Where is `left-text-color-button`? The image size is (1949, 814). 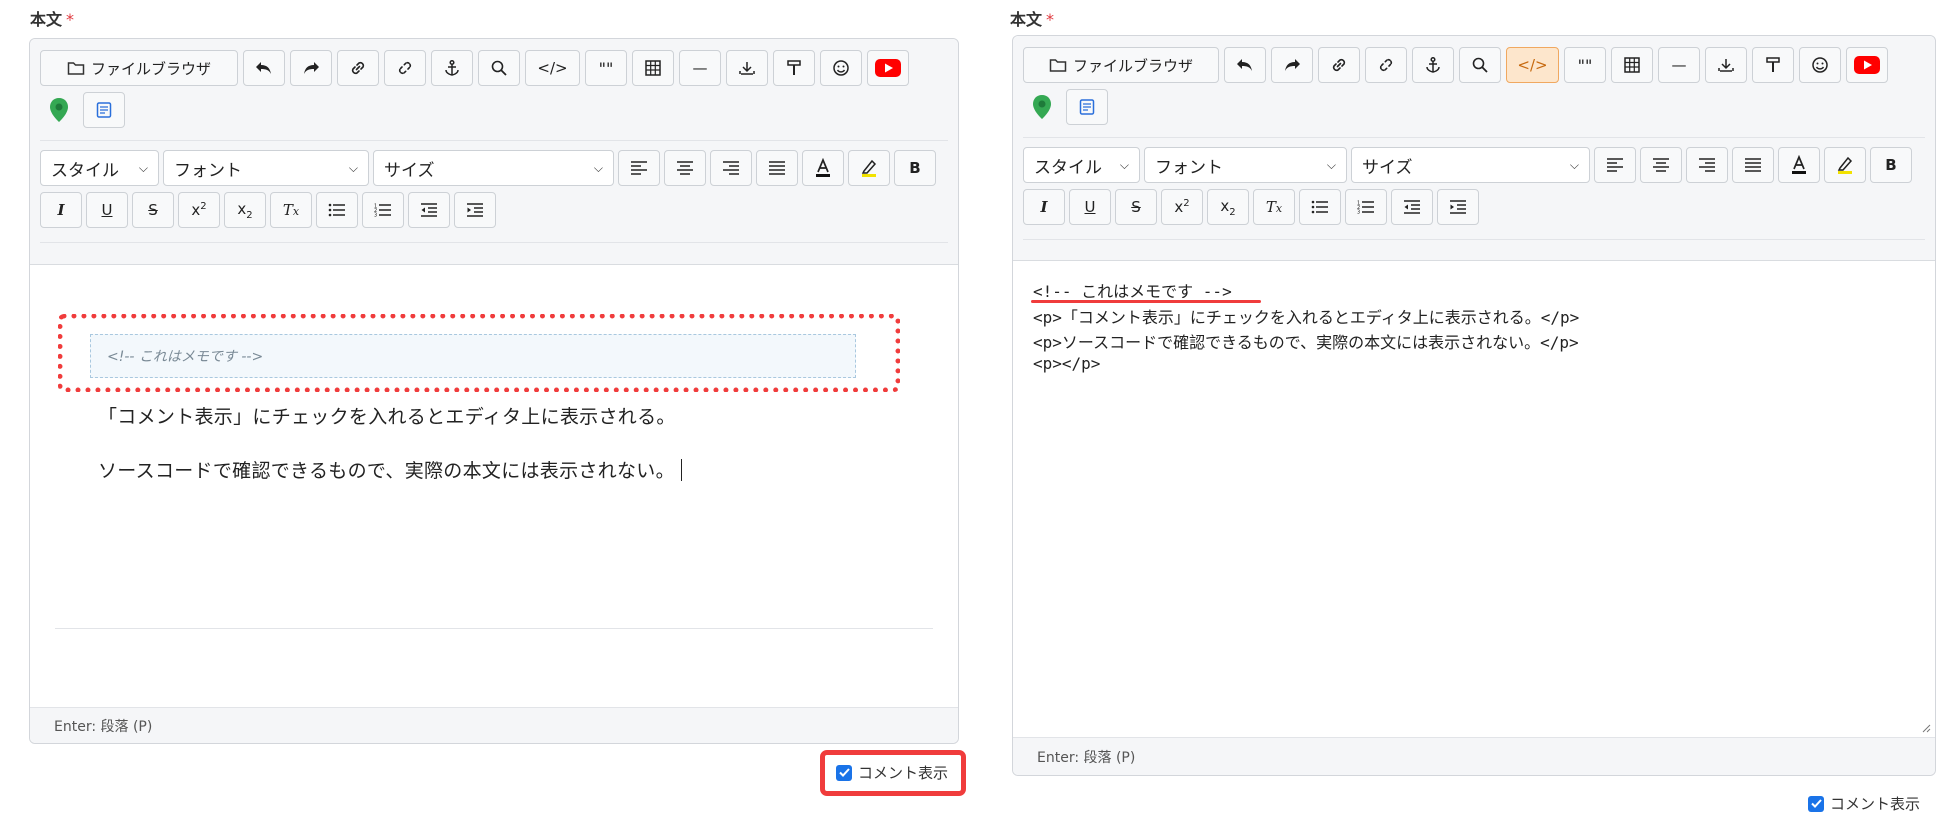 left-text-color-button is located at coordinates (823, 168).